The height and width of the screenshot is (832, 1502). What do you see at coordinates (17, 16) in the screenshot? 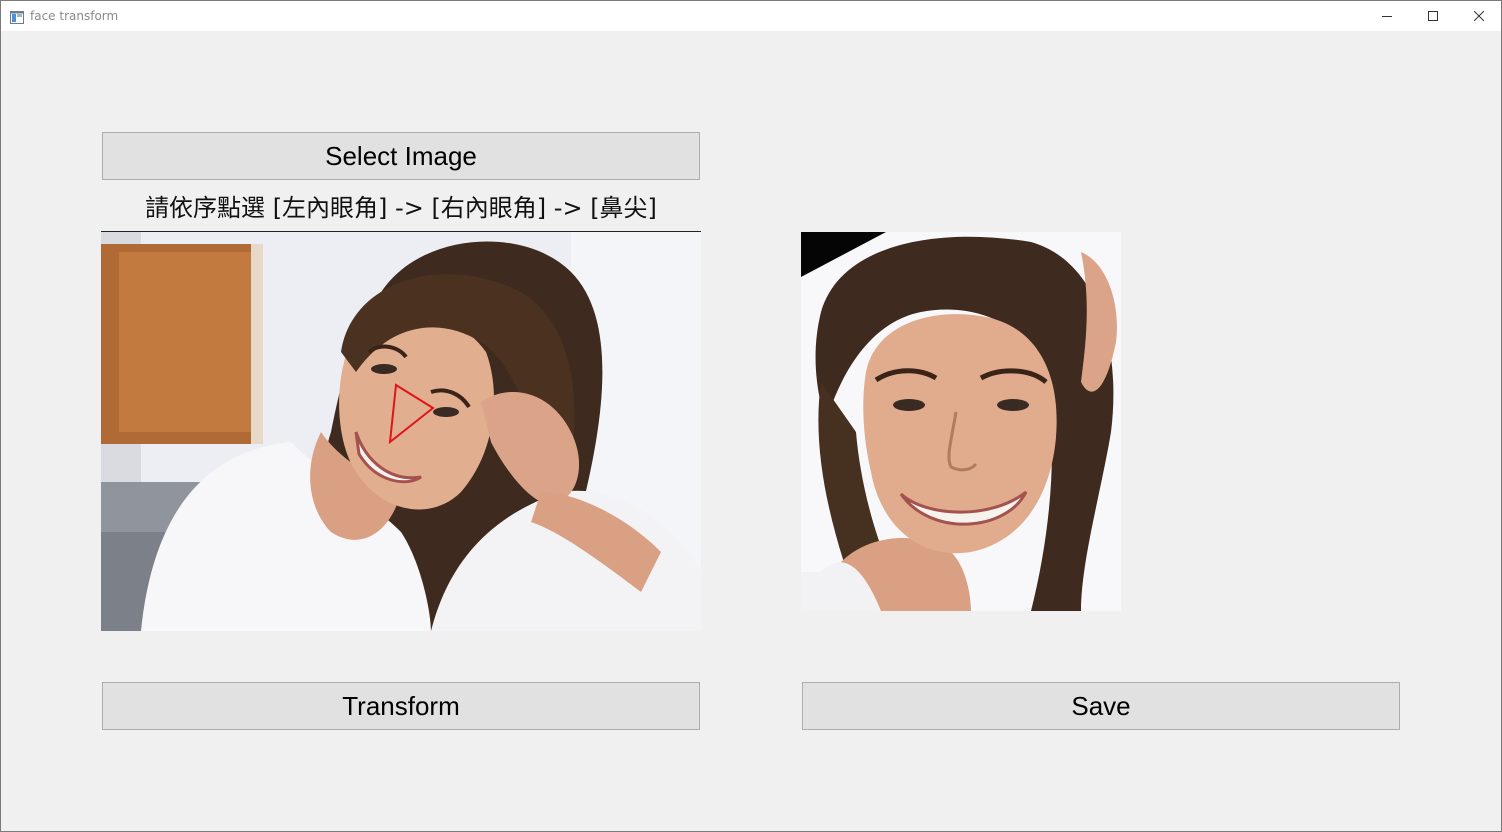
I see `app-icon` at bounding box center [17, 16].